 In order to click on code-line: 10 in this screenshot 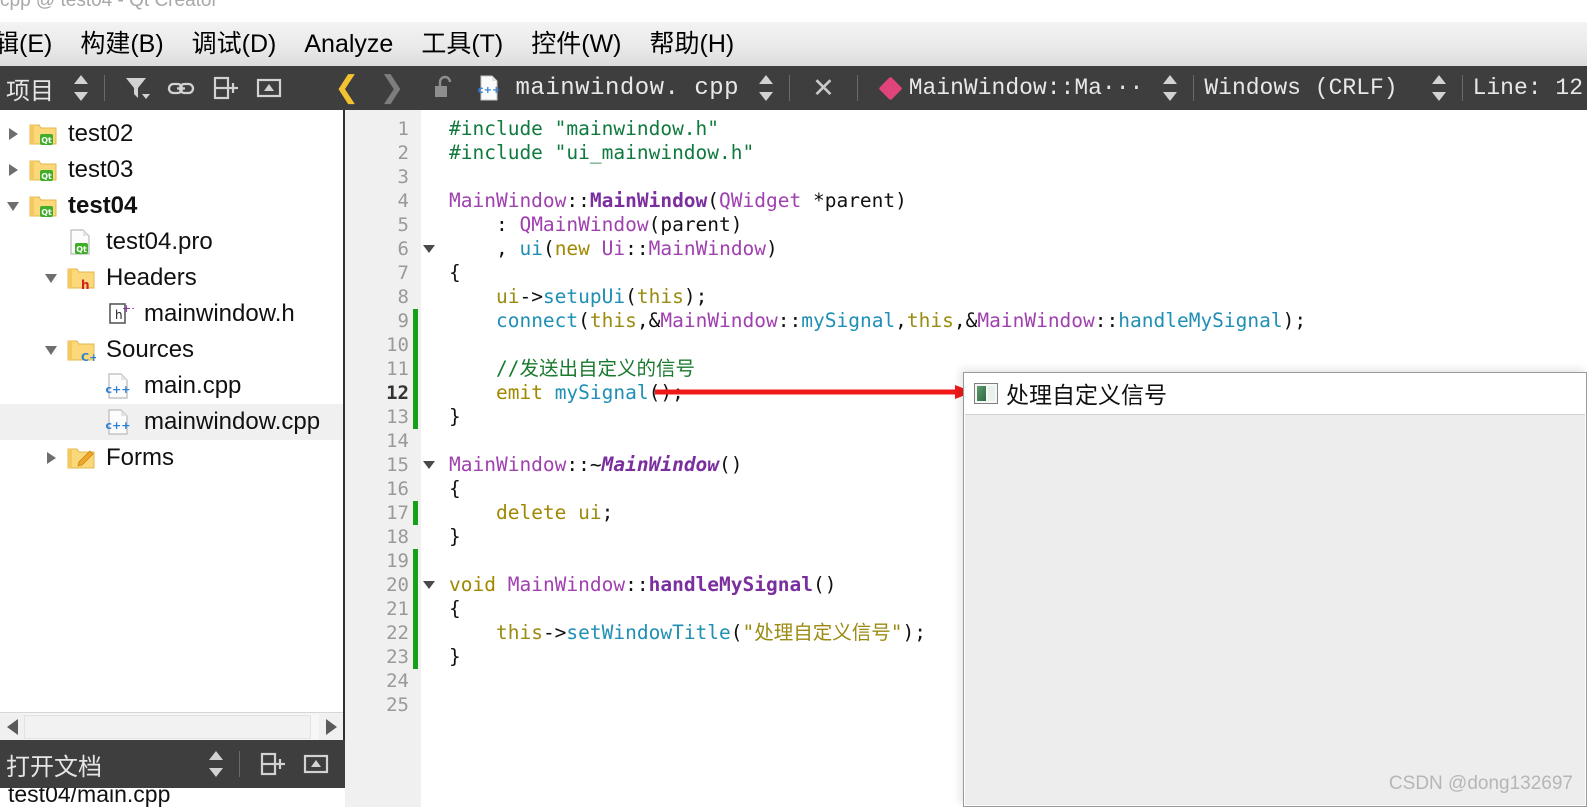, I will do `click(966, 345)`.